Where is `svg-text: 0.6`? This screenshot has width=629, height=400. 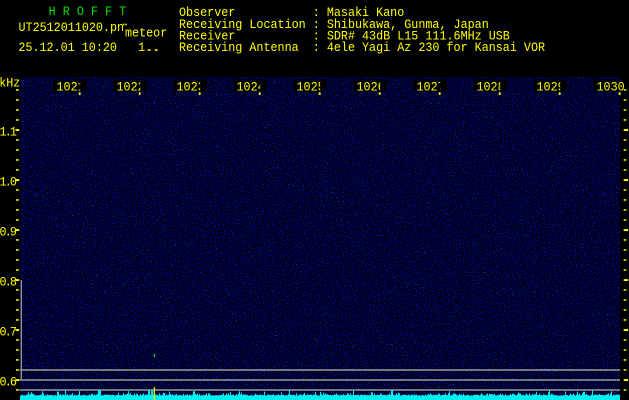
svg-text: 0.6 is located at coordinates (8, 382).